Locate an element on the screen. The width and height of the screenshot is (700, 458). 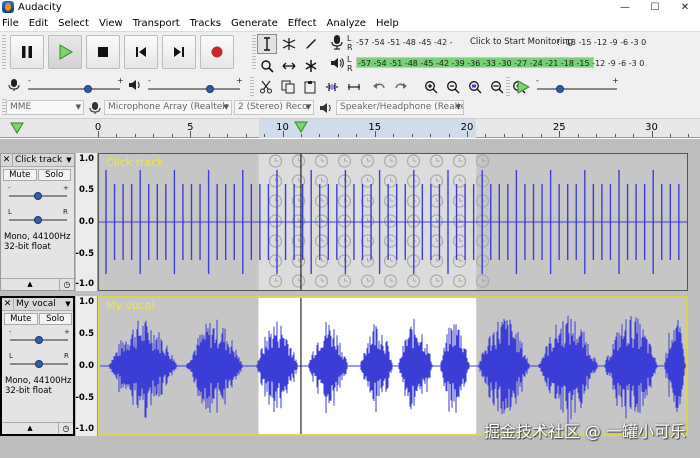
menu-file: File is located at coordinates (12, 23).